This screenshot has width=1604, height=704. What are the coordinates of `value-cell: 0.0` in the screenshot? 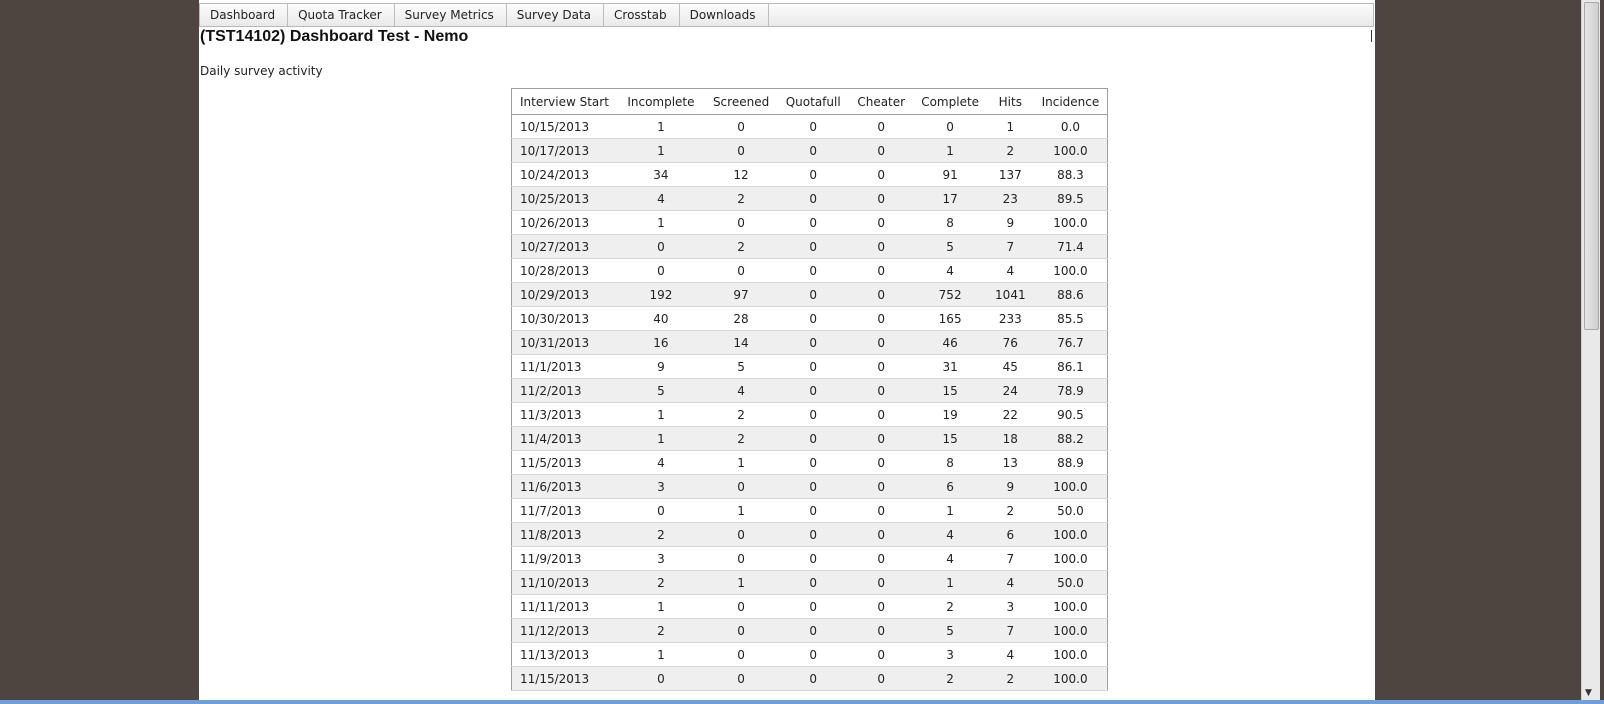 It's located at (1070, 126).